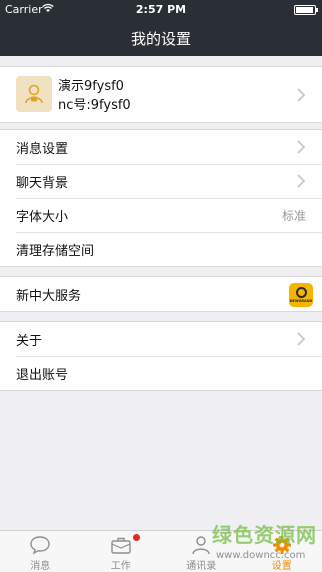 Image resolution: width=322 pixels, height=572 pixels. I want to click on service-group: 新中大服务 NEWGRAND, so click(161, 294).